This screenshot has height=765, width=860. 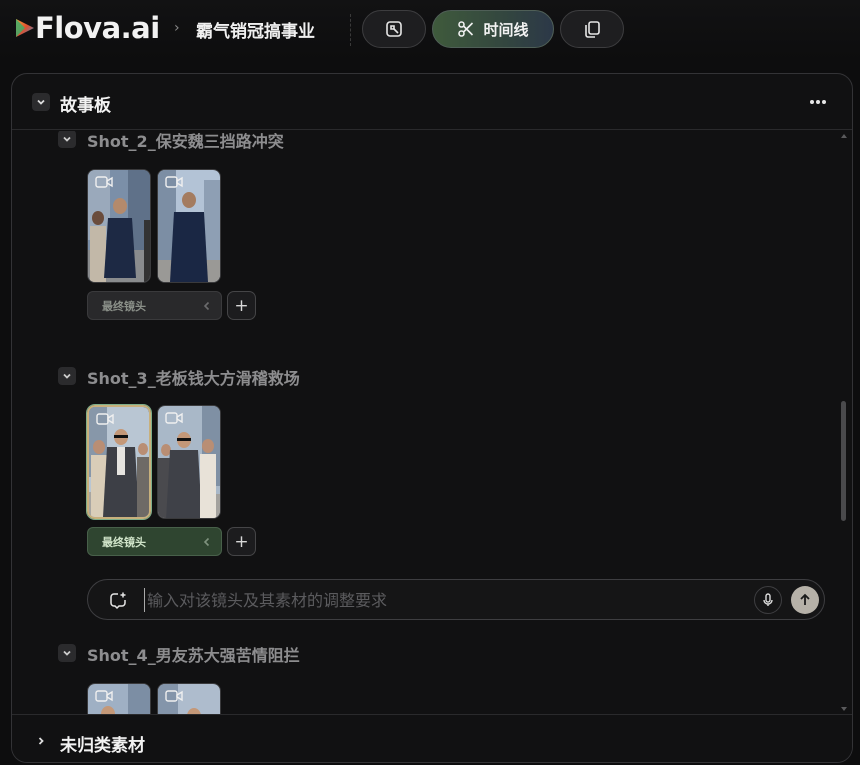 I want to click on storyboard-header: 故事板, so click(x=432, y=102).